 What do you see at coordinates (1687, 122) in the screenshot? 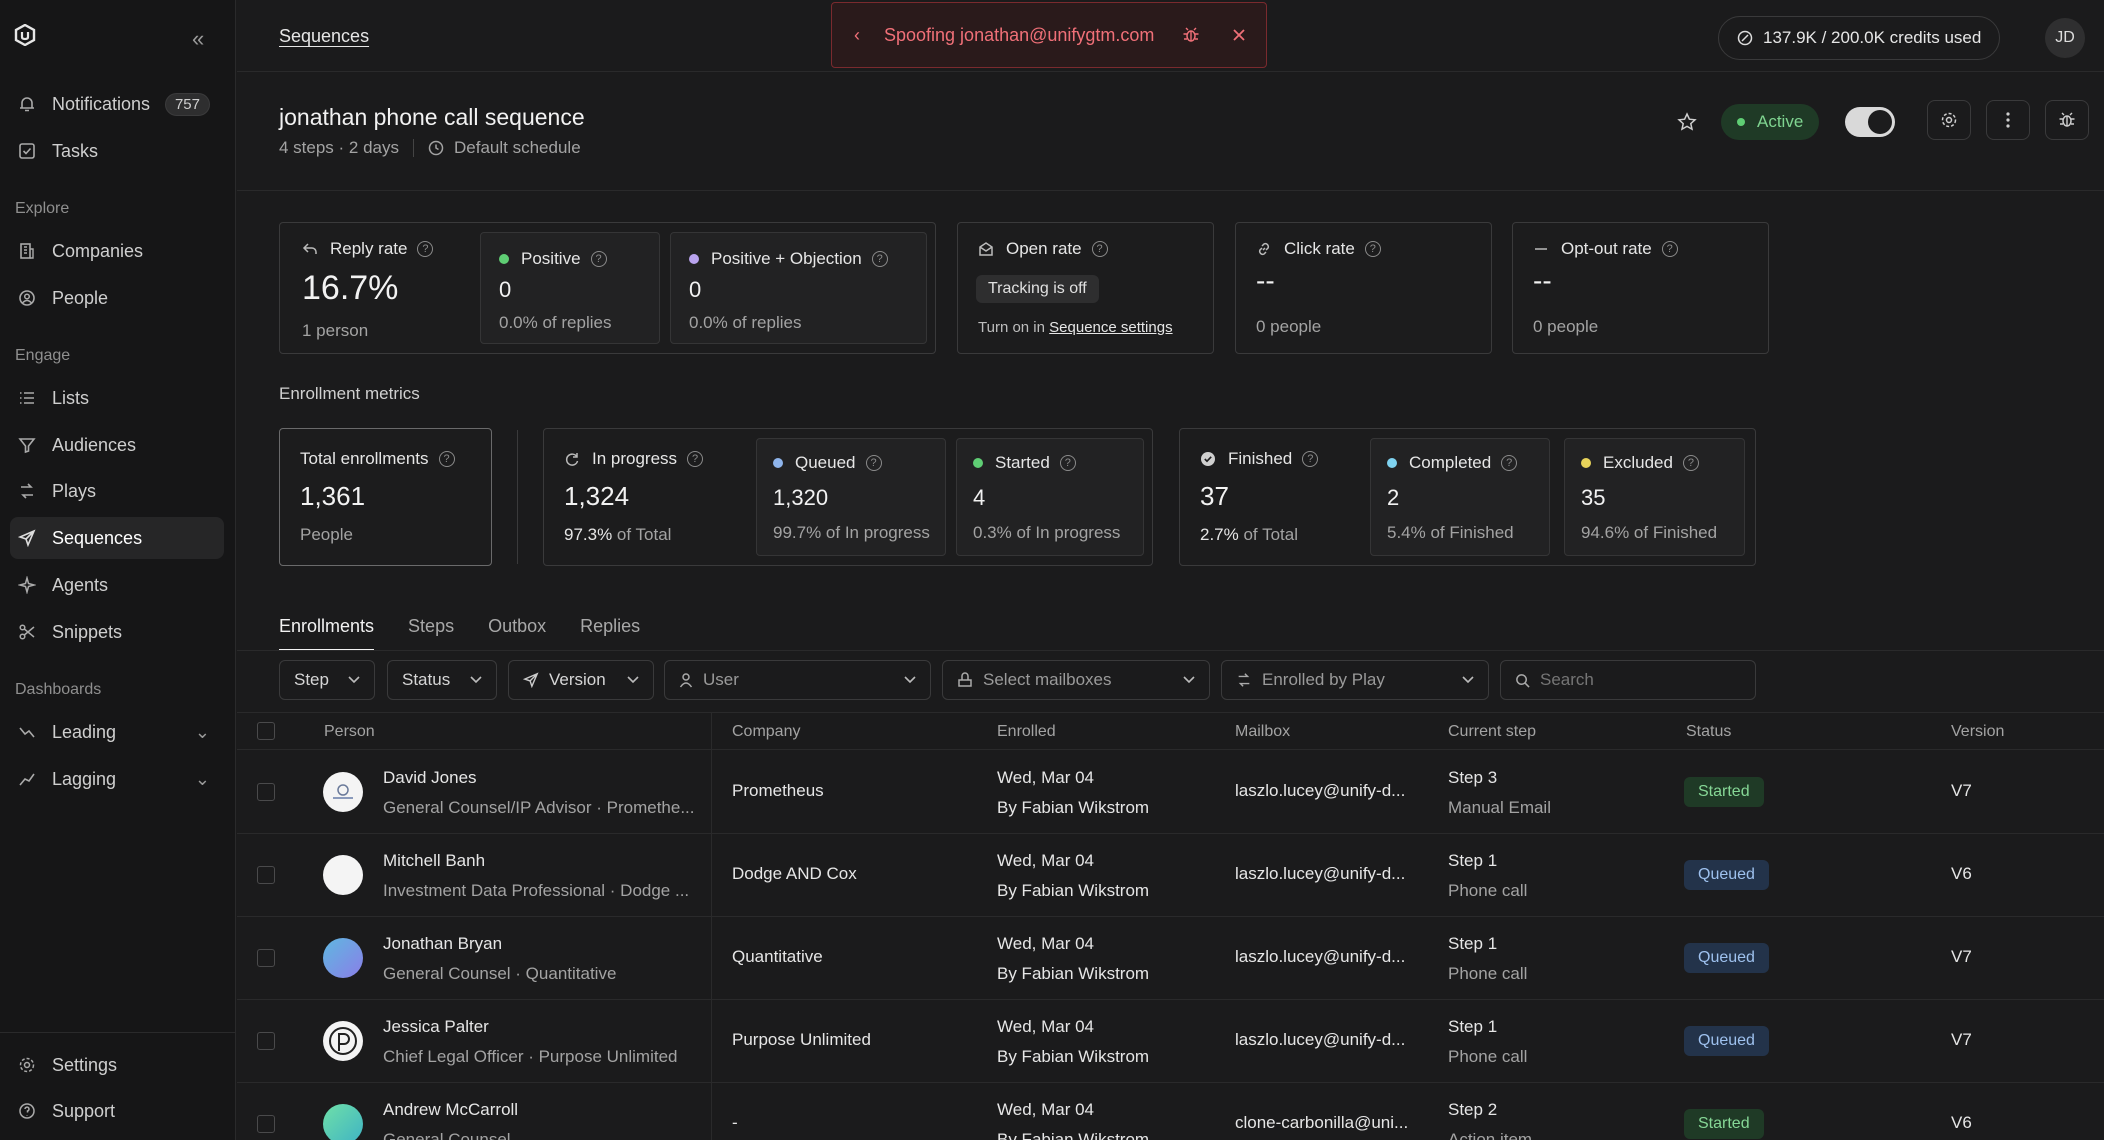
I see `star-icon` at bounding box center [1687, 122].